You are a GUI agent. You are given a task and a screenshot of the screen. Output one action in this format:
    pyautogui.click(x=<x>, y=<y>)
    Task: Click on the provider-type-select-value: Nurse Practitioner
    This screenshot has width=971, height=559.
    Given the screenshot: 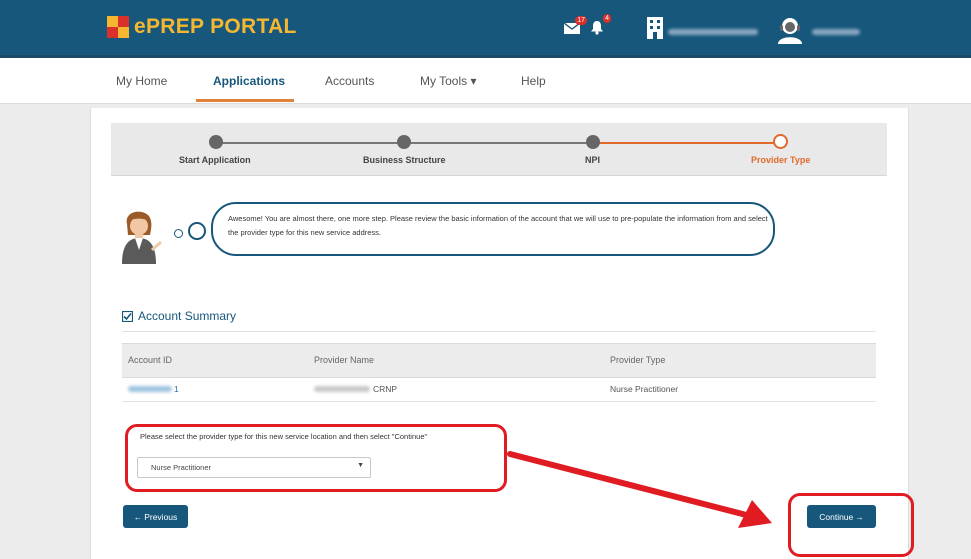 What is the action you would take?
    pyautogui.click(x=181, y=467)
    